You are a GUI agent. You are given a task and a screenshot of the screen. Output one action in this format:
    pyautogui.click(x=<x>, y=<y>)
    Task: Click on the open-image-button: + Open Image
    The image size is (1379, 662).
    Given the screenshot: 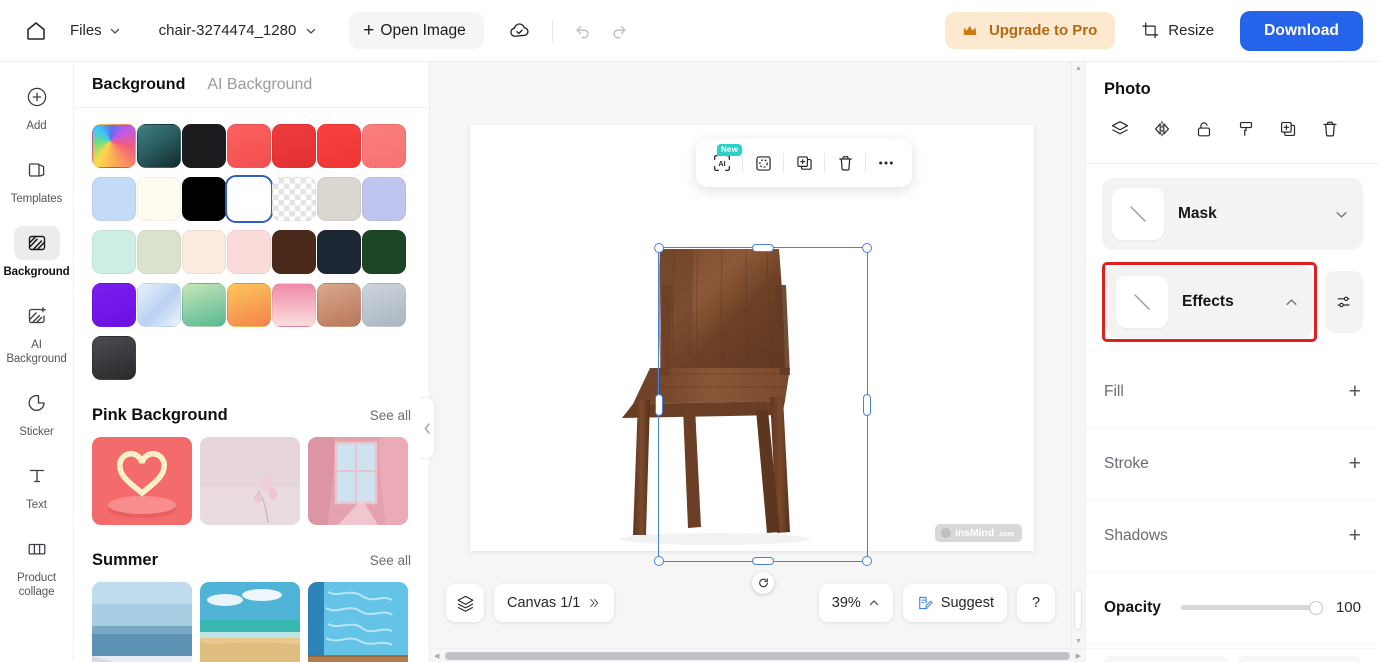 What is the action you would take?
    pyautogui.click(x=416, y=30)
    